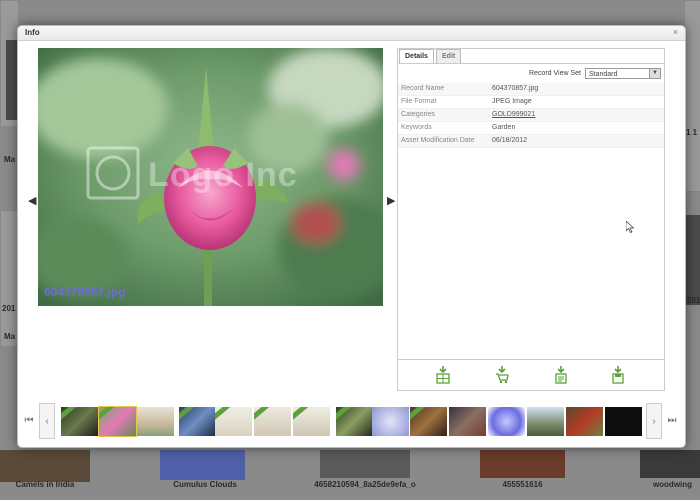 Image resolution: width=700 pixels, height=500 pixels. Describe the element at coordinates (351, 33) in the screenshot. I see `dialog-header: Info ×` at that location.